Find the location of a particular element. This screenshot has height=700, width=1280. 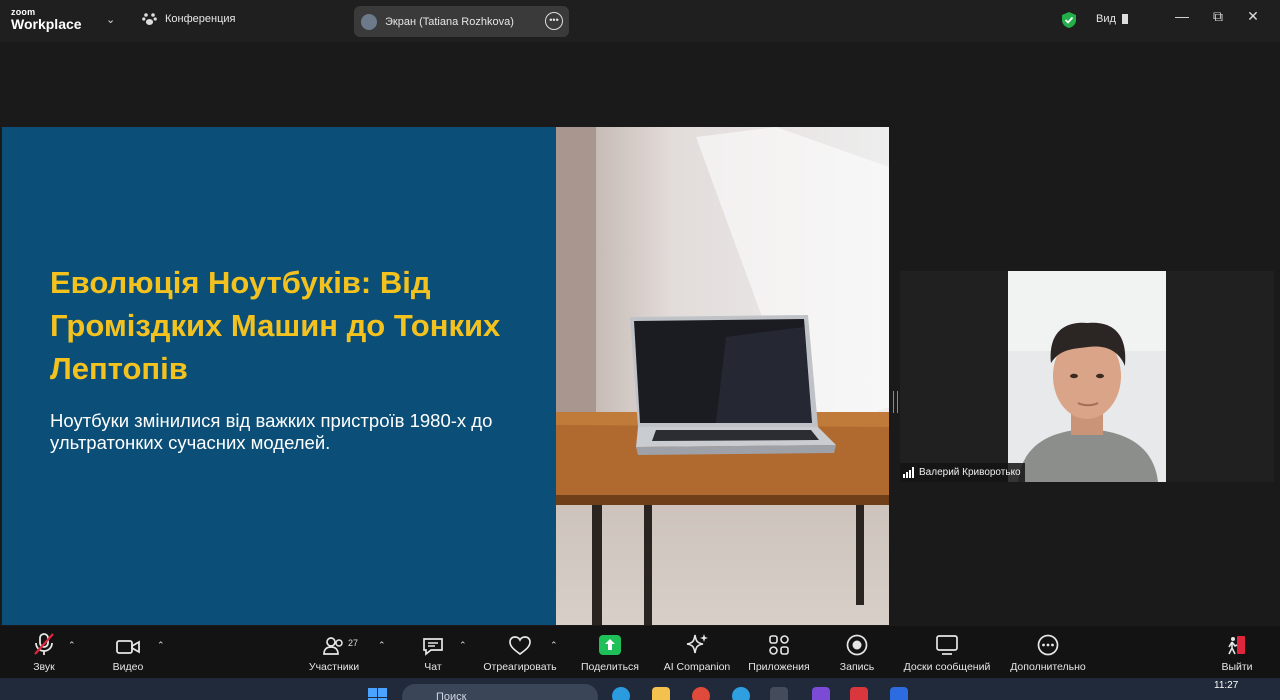

participants-count: 27 is located at coordinates (353, 643).